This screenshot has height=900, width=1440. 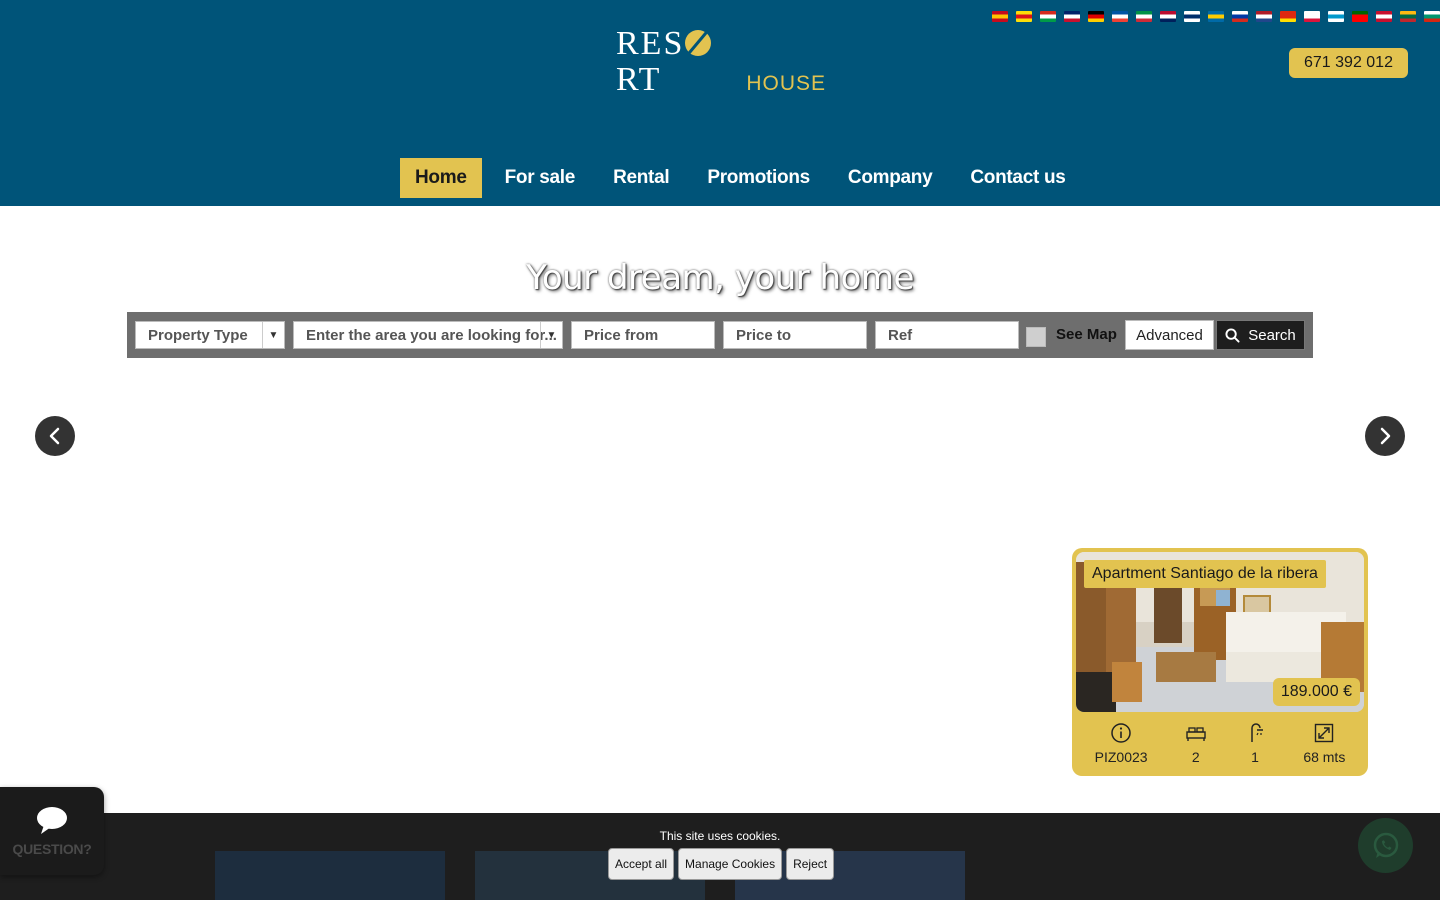 I want to click on property-title: Apartment Santiago de la ribera, so click(x=1205, y=574).